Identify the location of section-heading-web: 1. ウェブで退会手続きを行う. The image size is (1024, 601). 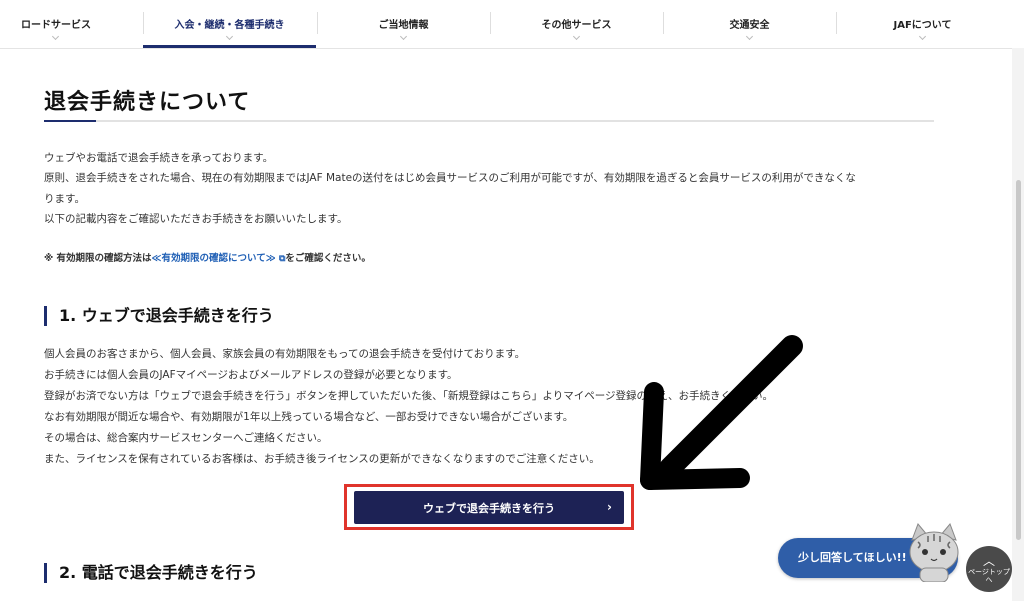
(159, 316).